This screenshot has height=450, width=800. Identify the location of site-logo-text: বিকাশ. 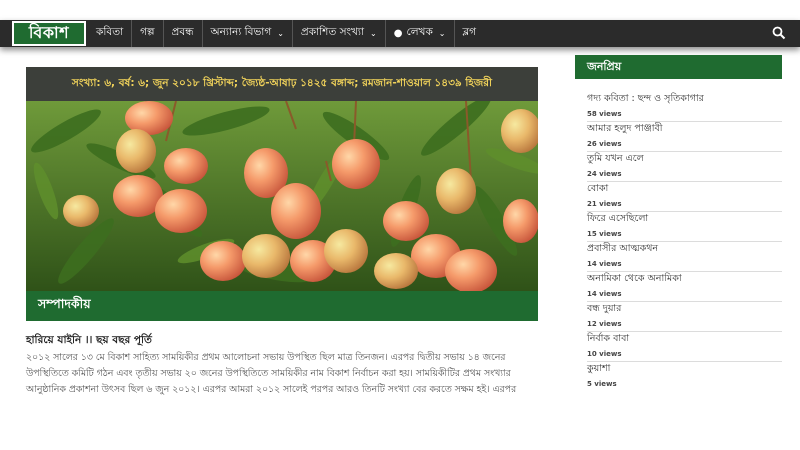
(49, 32).